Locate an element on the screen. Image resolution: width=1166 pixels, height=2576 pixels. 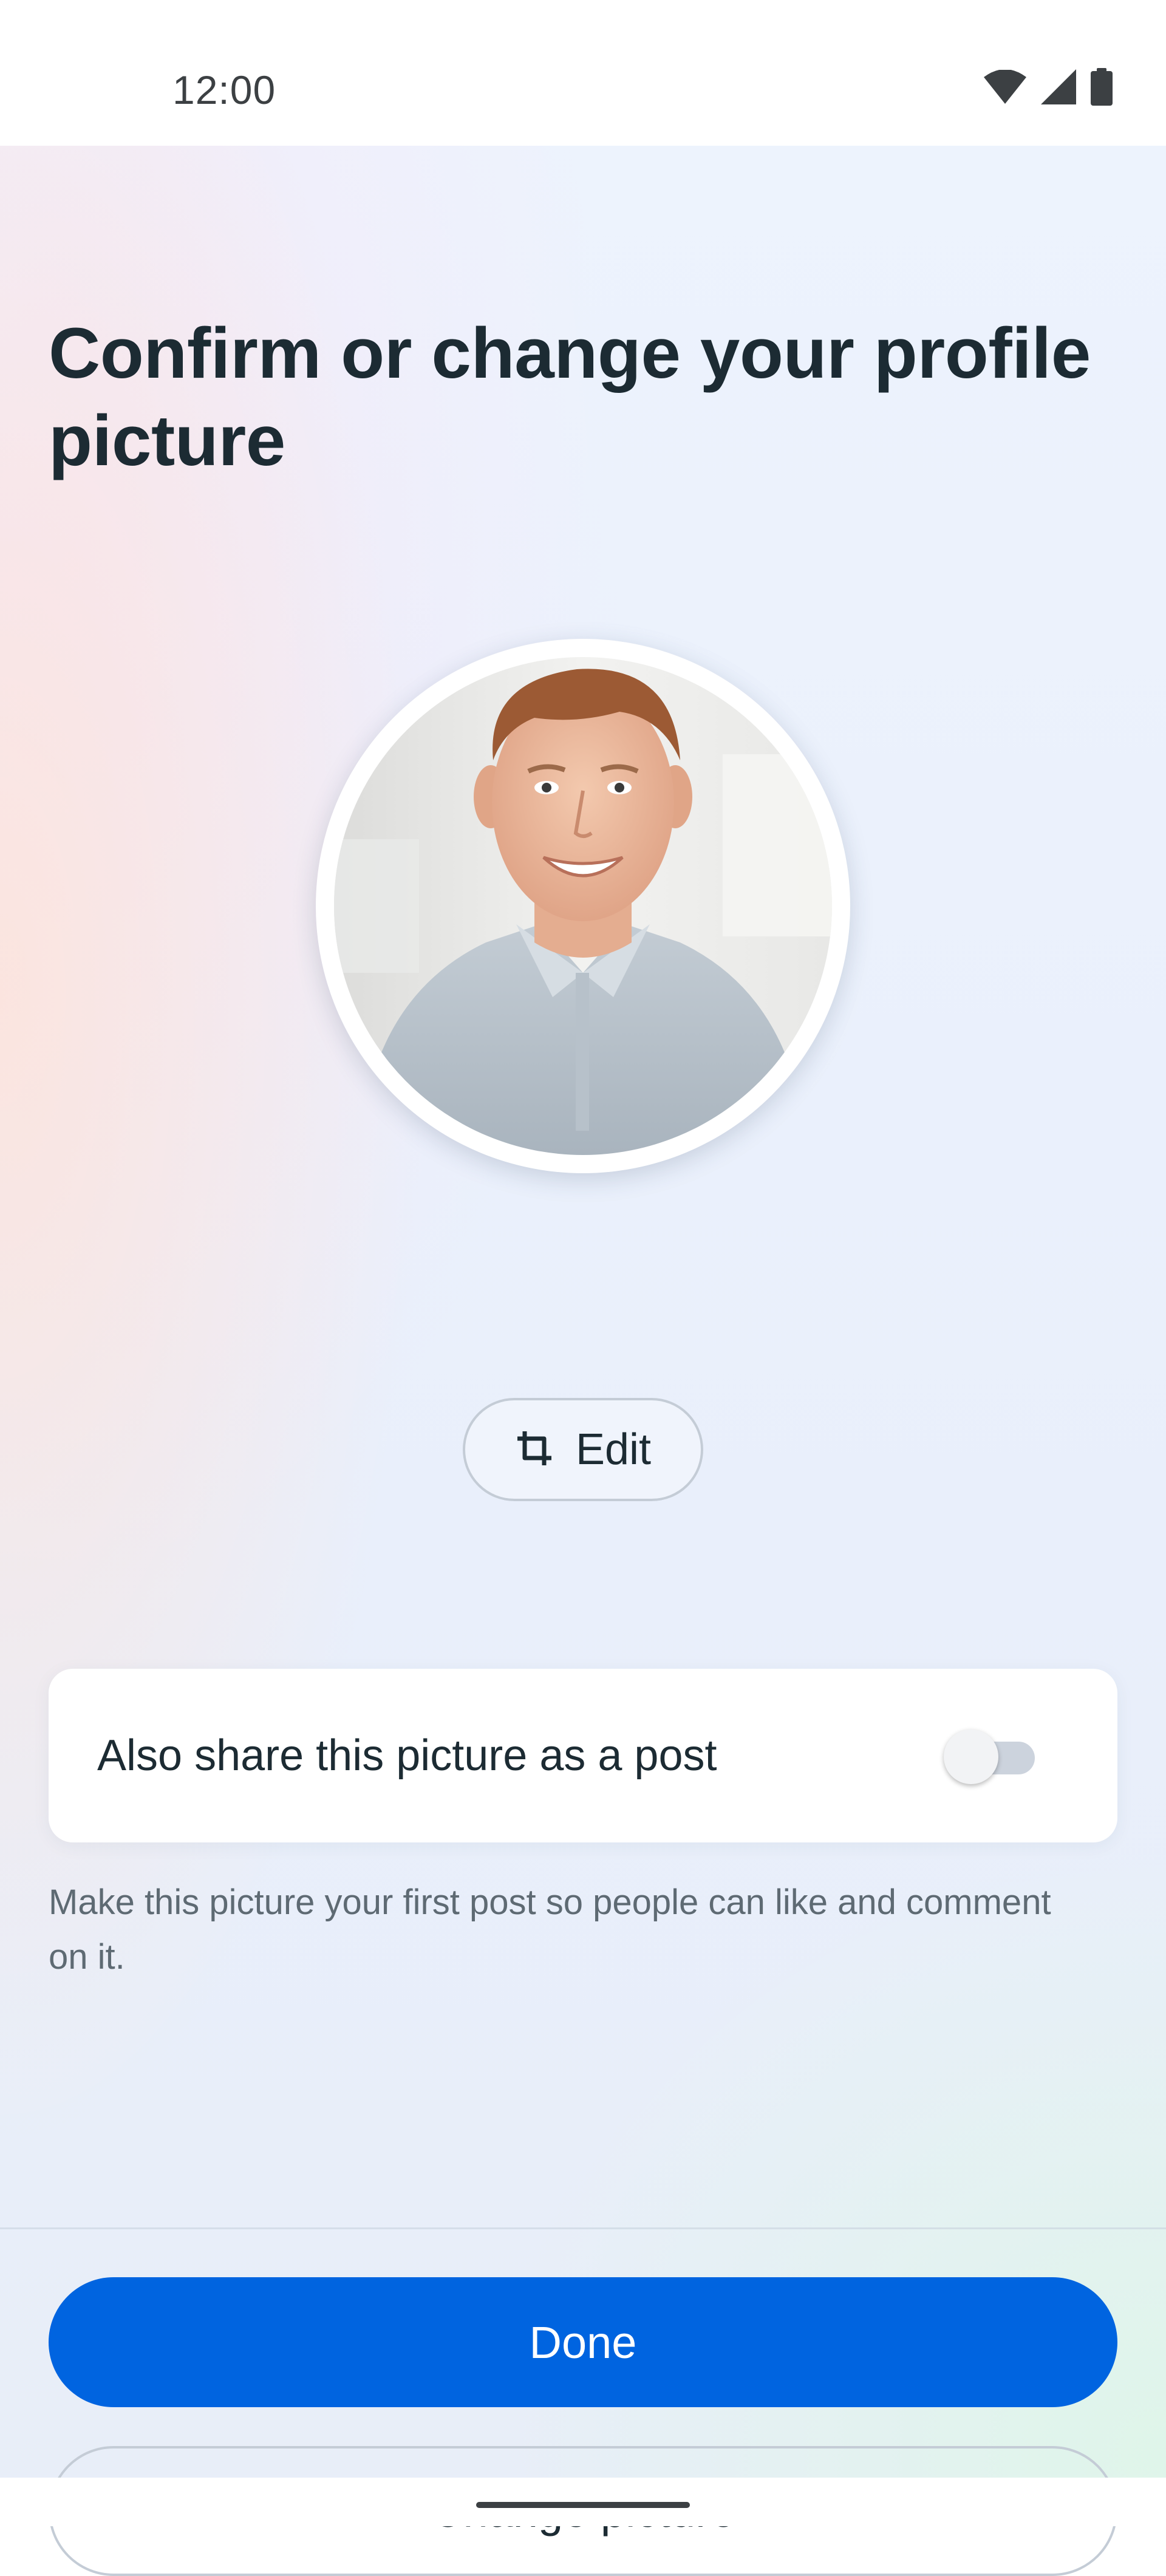
battery-icon is located at coordinates (1102, 87).